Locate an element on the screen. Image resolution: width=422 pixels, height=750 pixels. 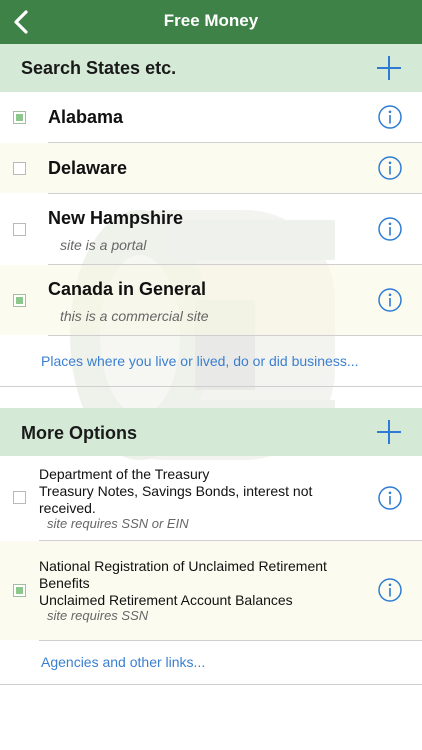
back-button is located at coordinates (22, 22).